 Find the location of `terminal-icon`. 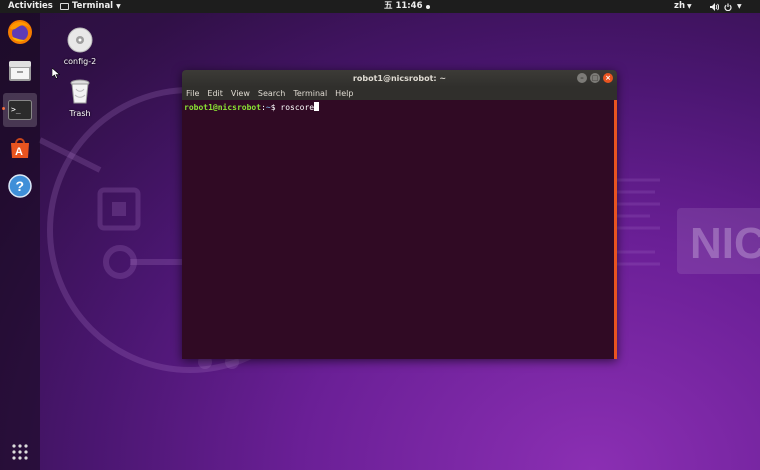

terminal-icon is located at coordinates (64, 6).